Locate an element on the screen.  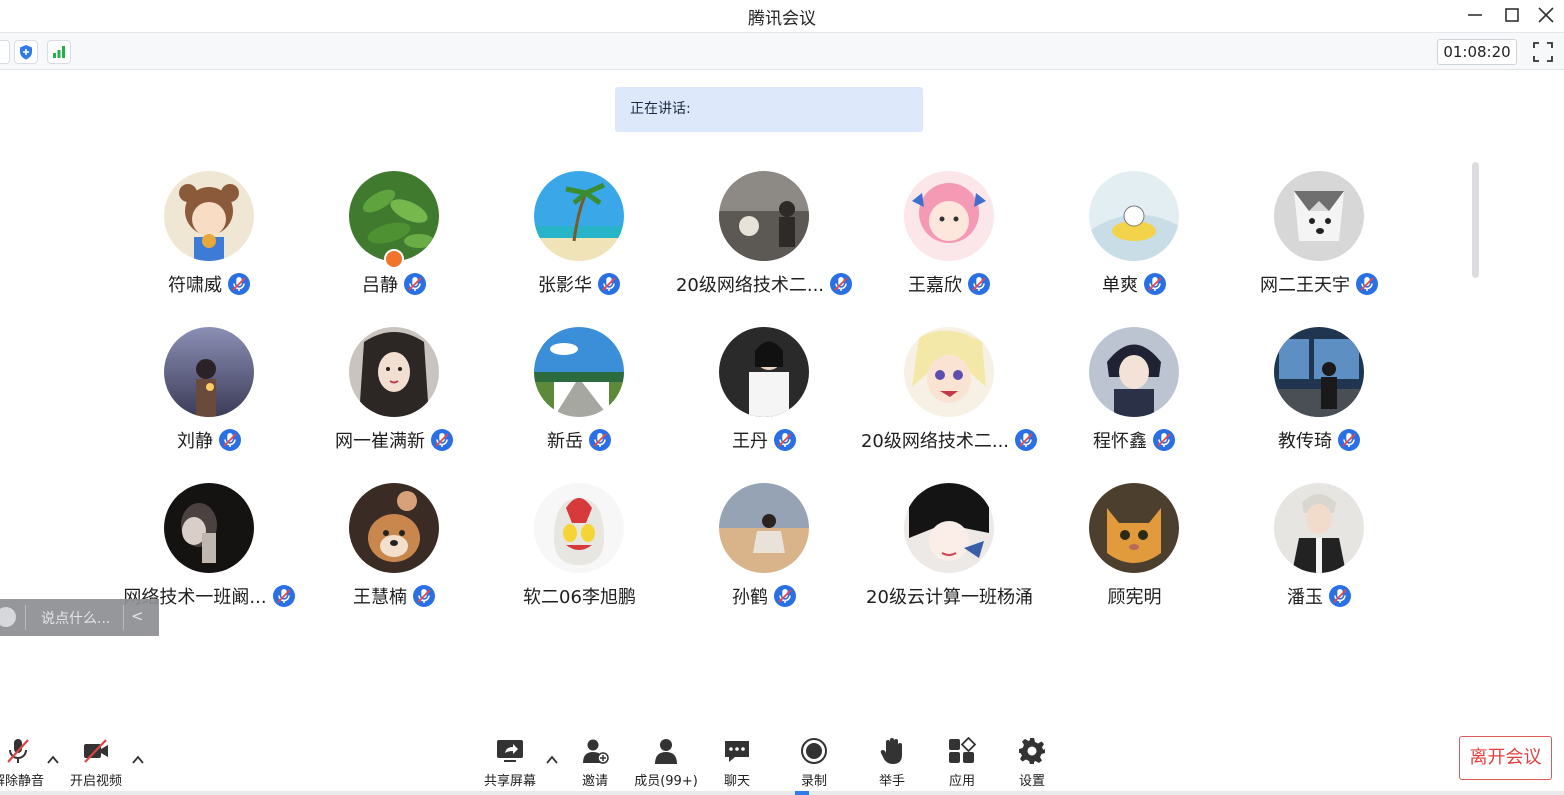
quick-chat-box: 说点什么... < is located at coordinates (79, 617).